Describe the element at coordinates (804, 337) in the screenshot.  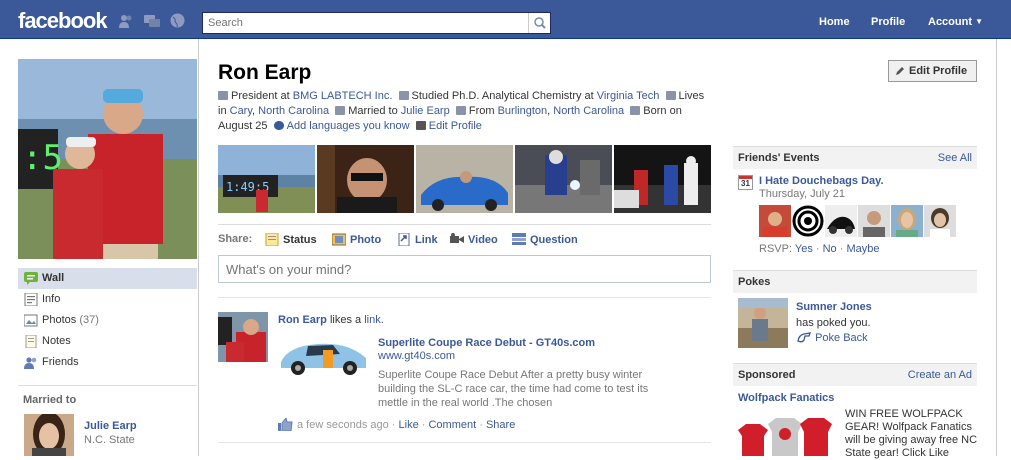
I see `poke-hand-icon` at that location.